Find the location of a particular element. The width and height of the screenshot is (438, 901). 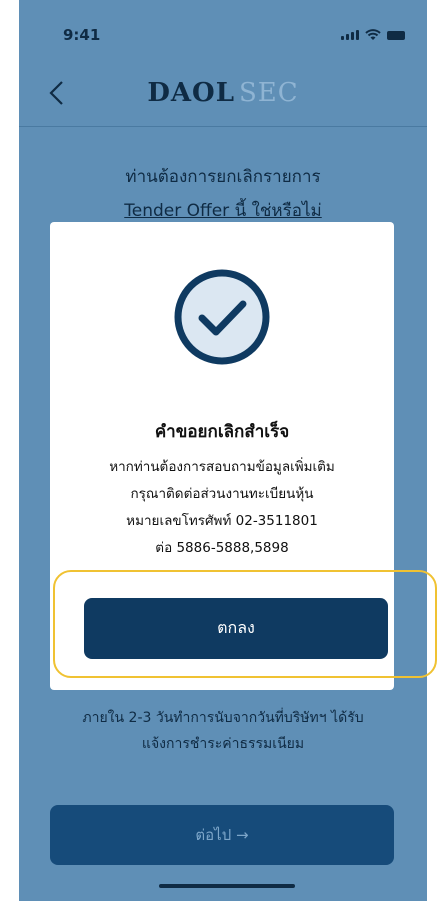

home-indicator is located at coordinates (227, 886).